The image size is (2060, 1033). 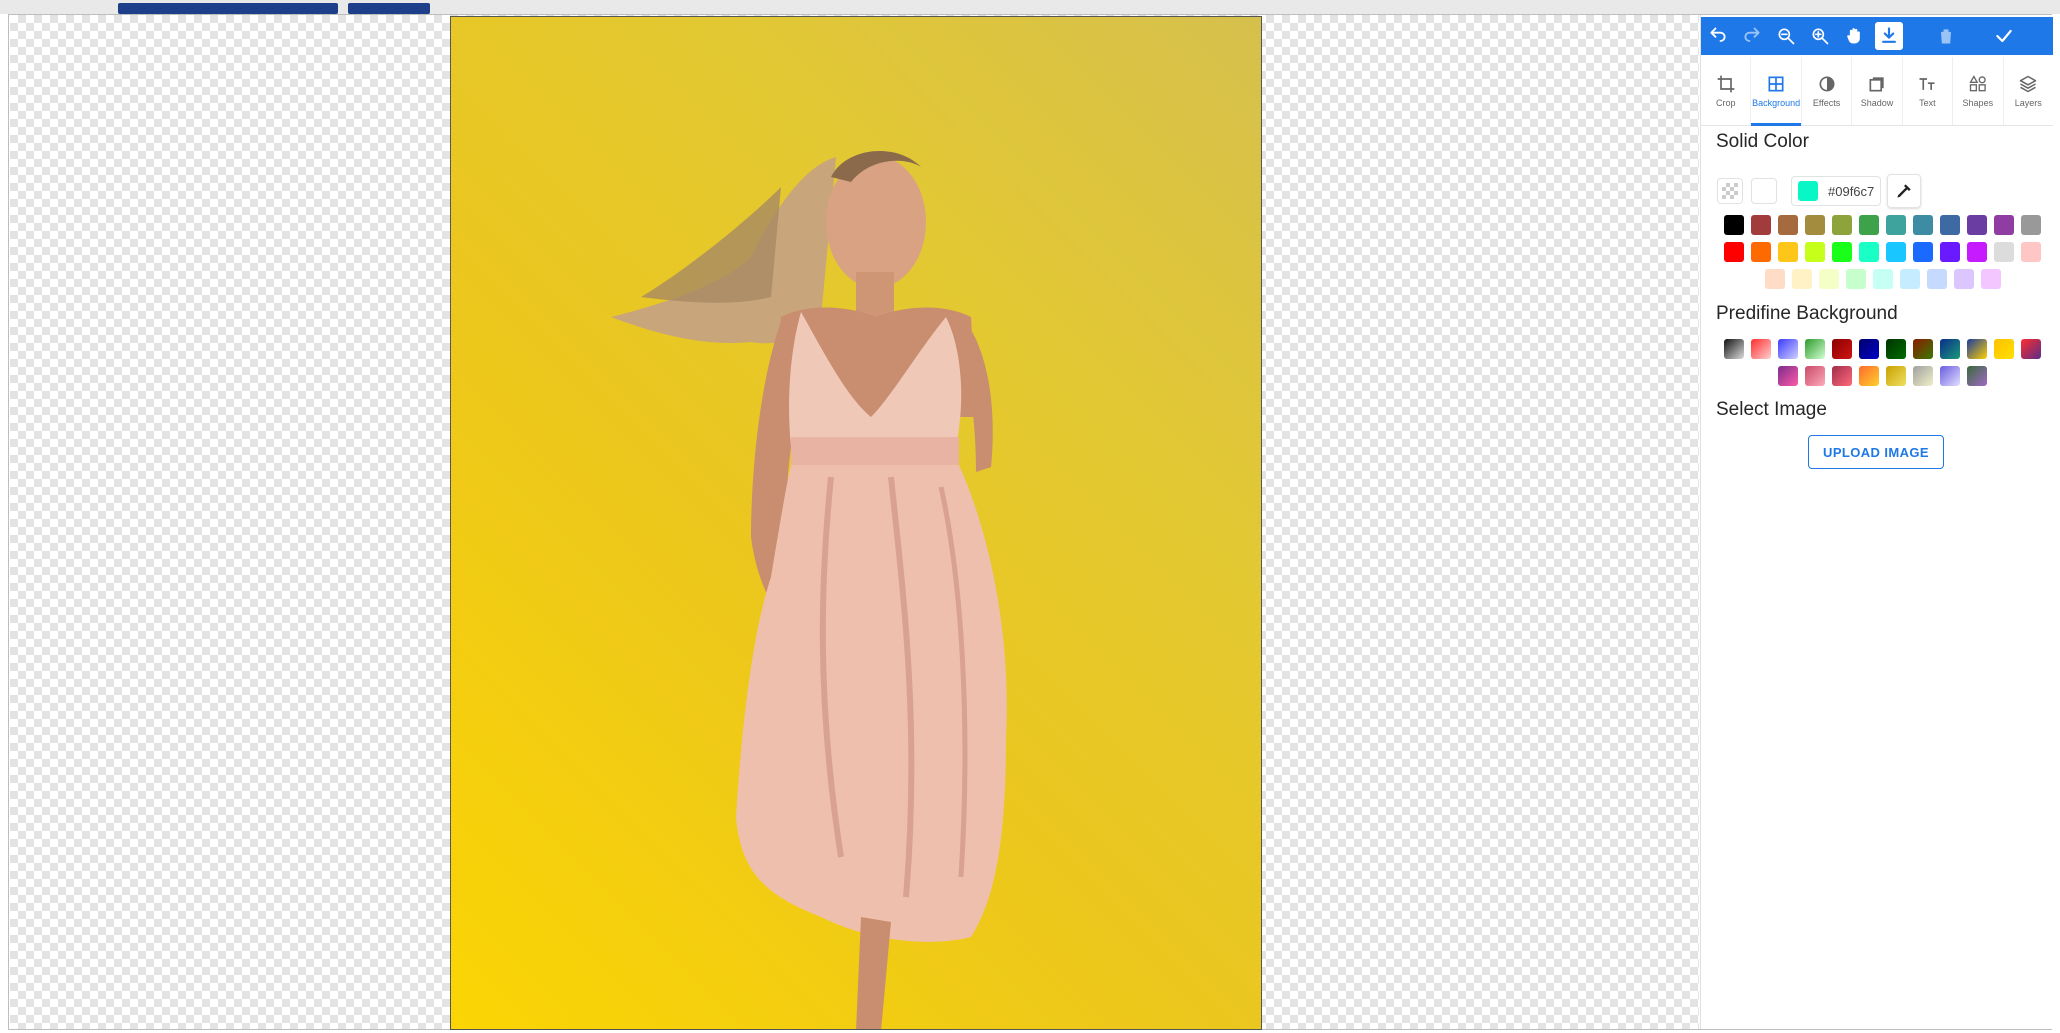 I want to click on tab-effects: Effects, so click(x=1827, y=91).